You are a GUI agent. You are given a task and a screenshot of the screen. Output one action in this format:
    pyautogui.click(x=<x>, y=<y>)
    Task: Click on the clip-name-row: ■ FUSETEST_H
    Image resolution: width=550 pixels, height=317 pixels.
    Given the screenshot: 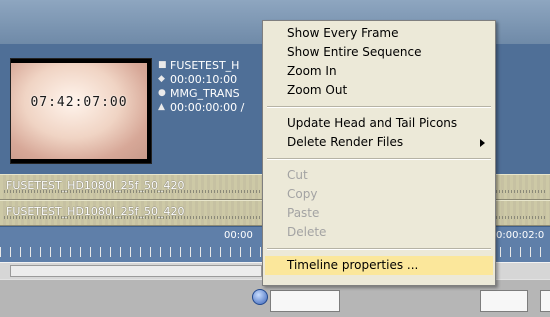 What is the action you would take?
    pyautogui.click(x=211, y=65)
    